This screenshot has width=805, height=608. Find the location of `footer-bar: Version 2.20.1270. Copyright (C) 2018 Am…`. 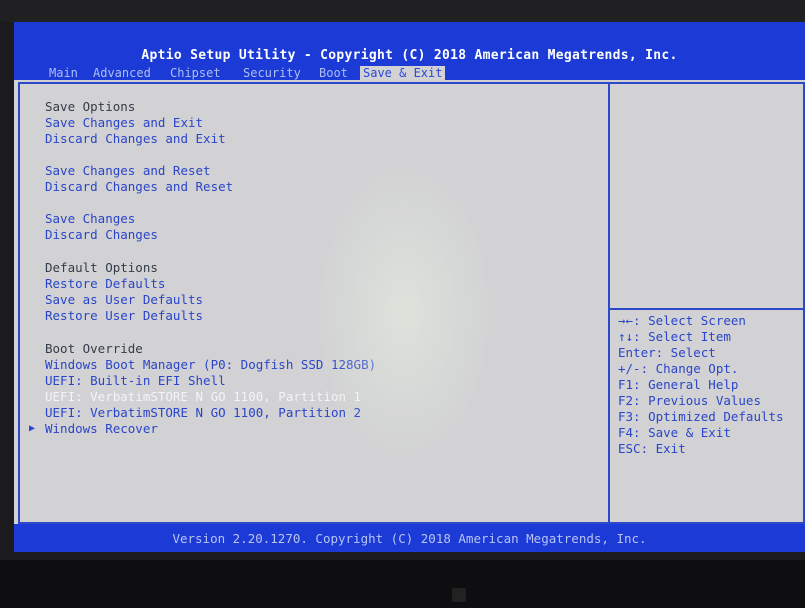

footer-bar: Version 2.20.1270. Copyright (C) 2018 Am… is located at coordinates (409, 538).